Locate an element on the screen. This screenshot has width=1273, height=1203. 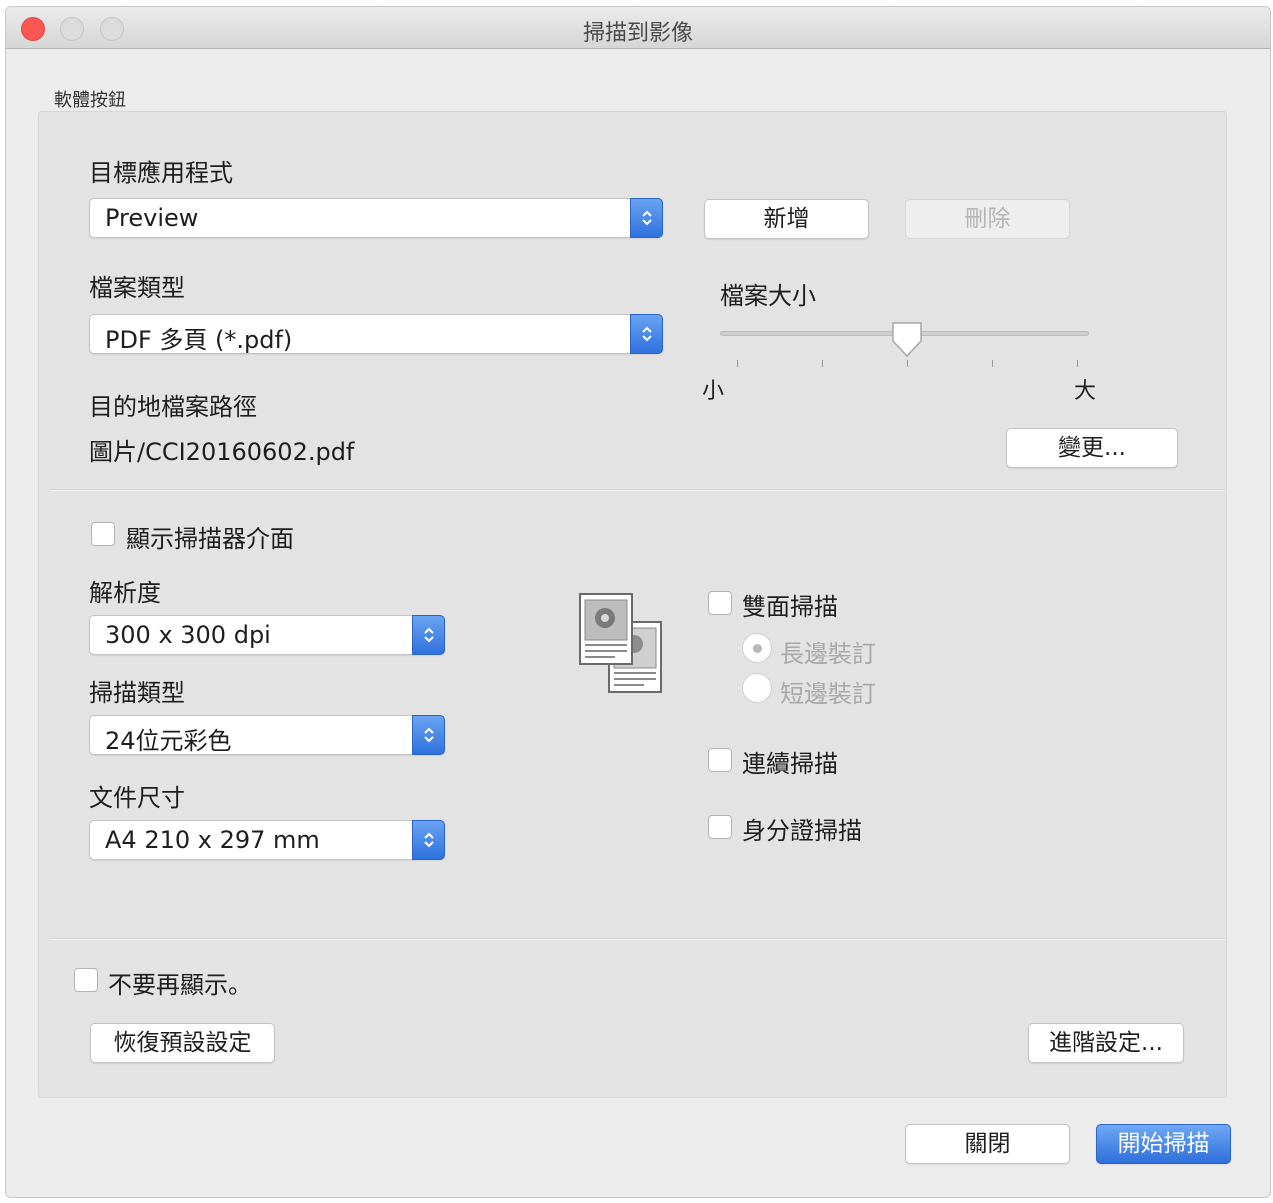
window-title: 掃描到影像 is located at coordinates (637, 33).